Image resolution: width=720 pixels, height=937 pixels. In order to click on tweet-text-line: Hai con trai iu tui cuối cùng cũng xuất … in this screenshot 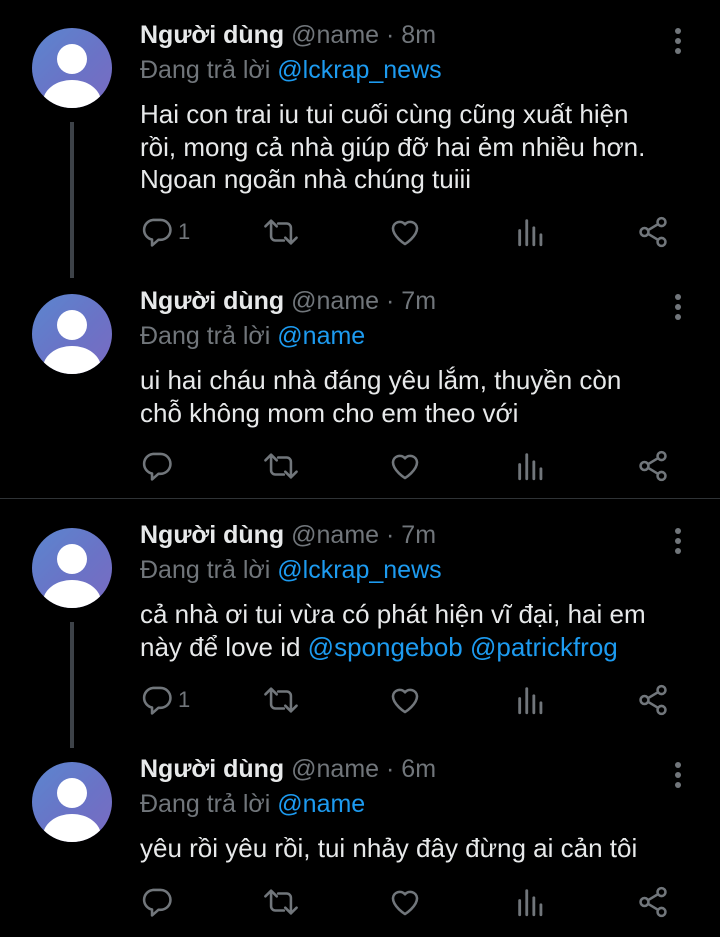, I will do `click(384, 114)`.